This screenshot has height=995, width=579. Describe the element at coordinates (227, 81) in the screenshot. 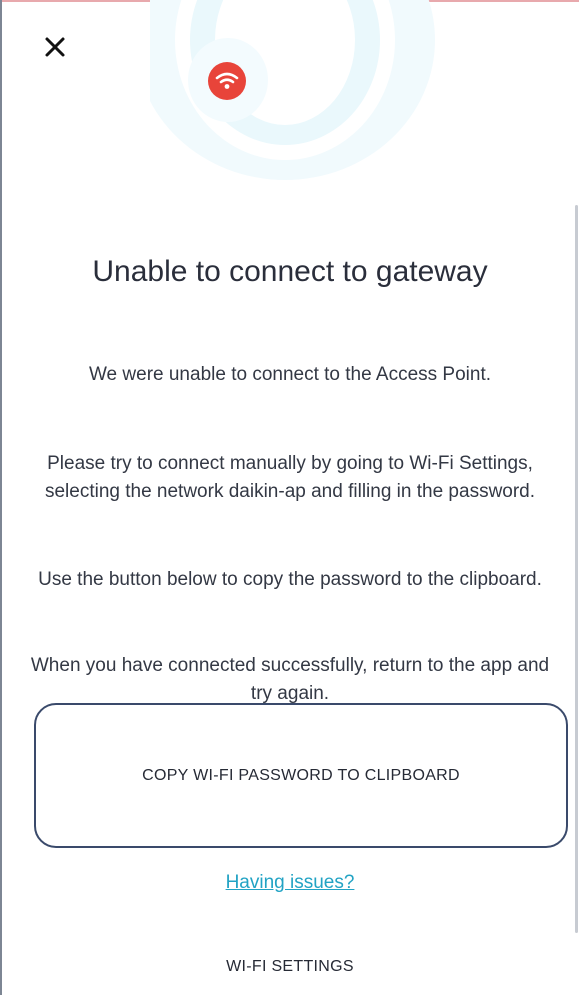

I see `wifi-icon` at that location.